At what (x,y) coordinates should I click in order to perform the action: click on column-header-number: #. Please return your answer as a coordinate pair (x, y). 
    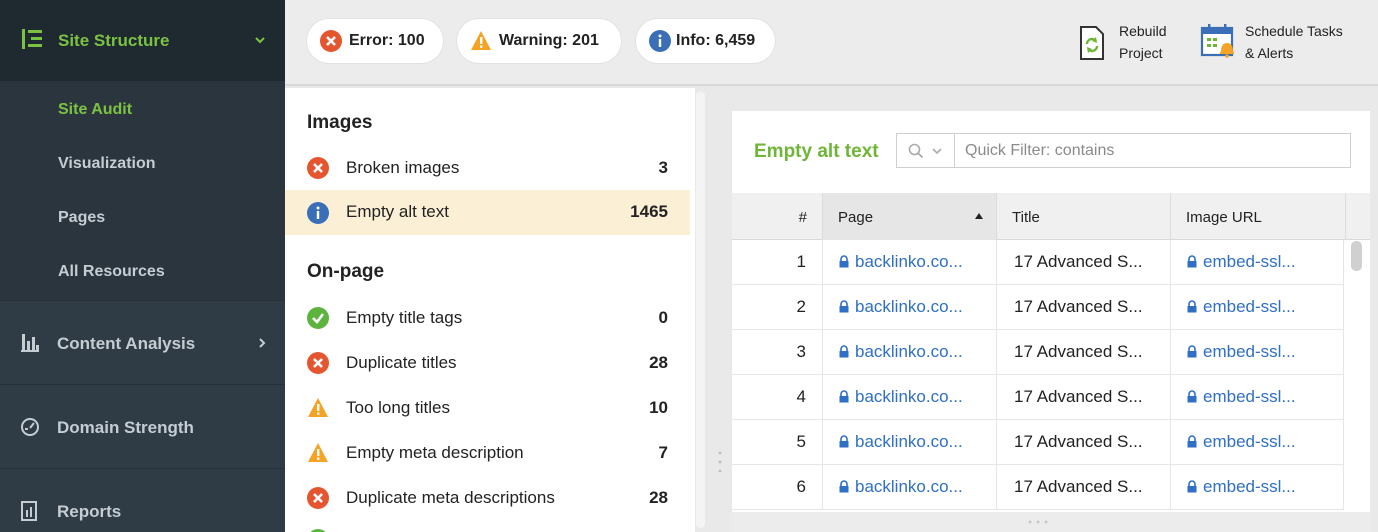
    Looking at the image, I should click on (777, 216).